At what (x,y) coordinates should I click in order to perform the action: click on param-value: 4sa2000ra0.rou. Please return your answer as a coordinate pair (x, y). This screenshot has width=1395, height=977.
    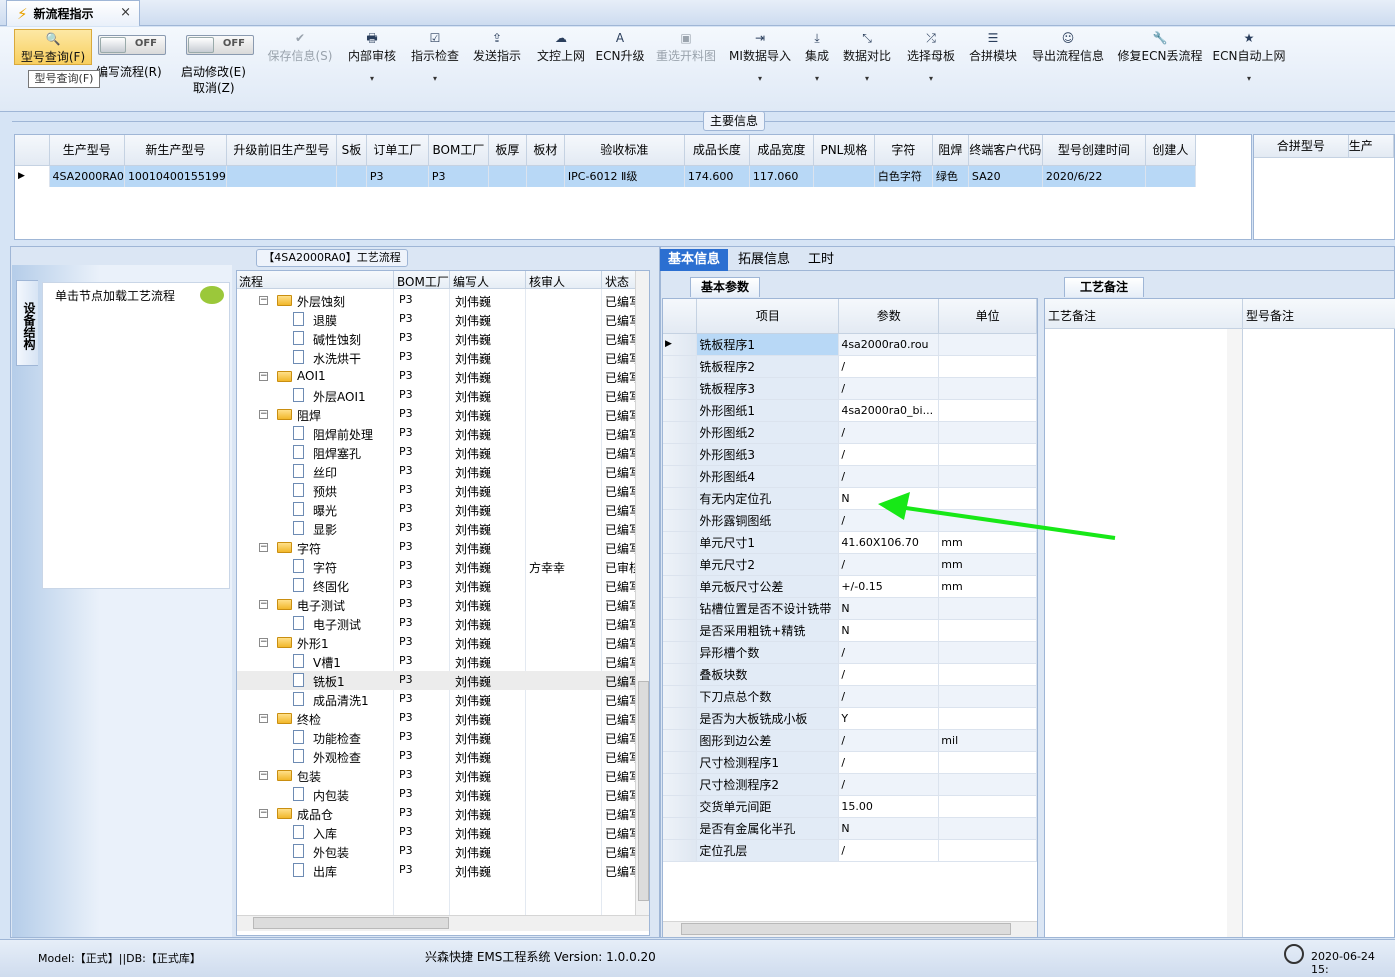
    Looking at the image, I should click on (889, 344).